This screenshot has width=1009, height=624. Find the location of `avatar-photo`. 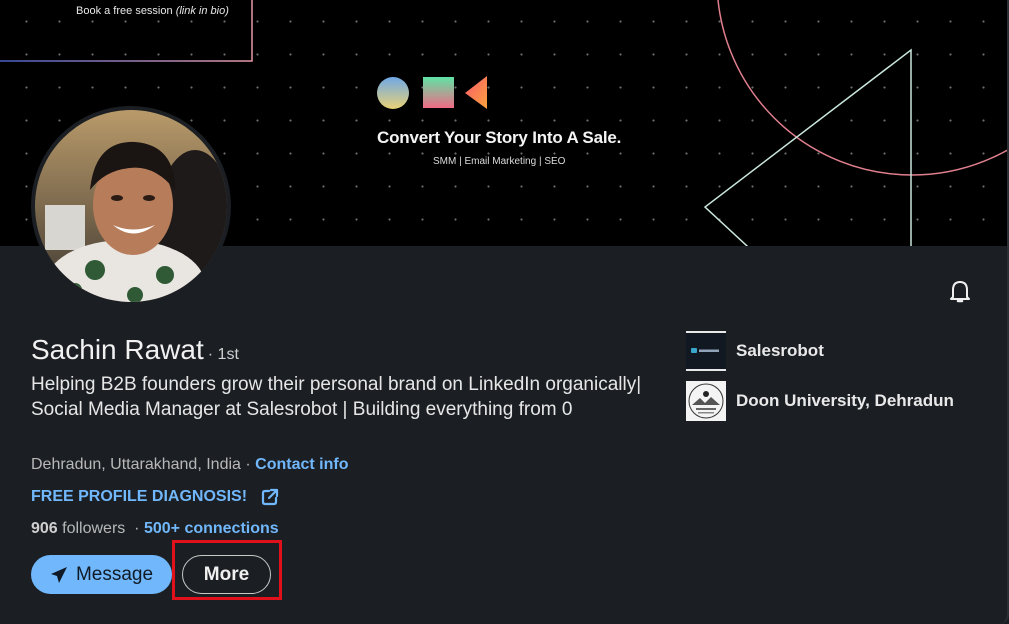

avatar-photo is located at coordinates (131, 206).